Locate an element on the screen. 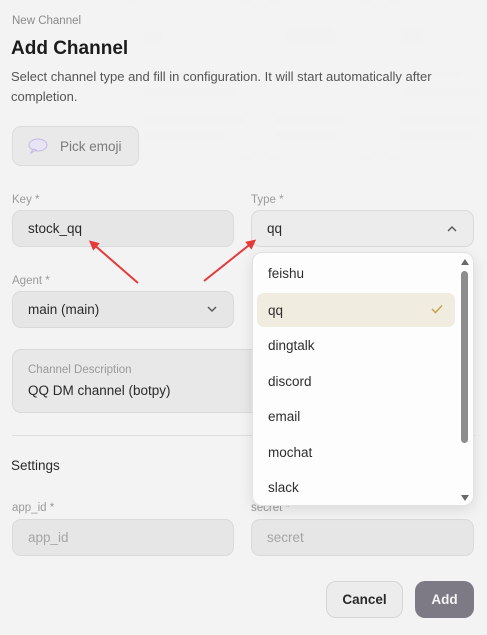  type-option-discord: discord is located at coordinates (356, 381).